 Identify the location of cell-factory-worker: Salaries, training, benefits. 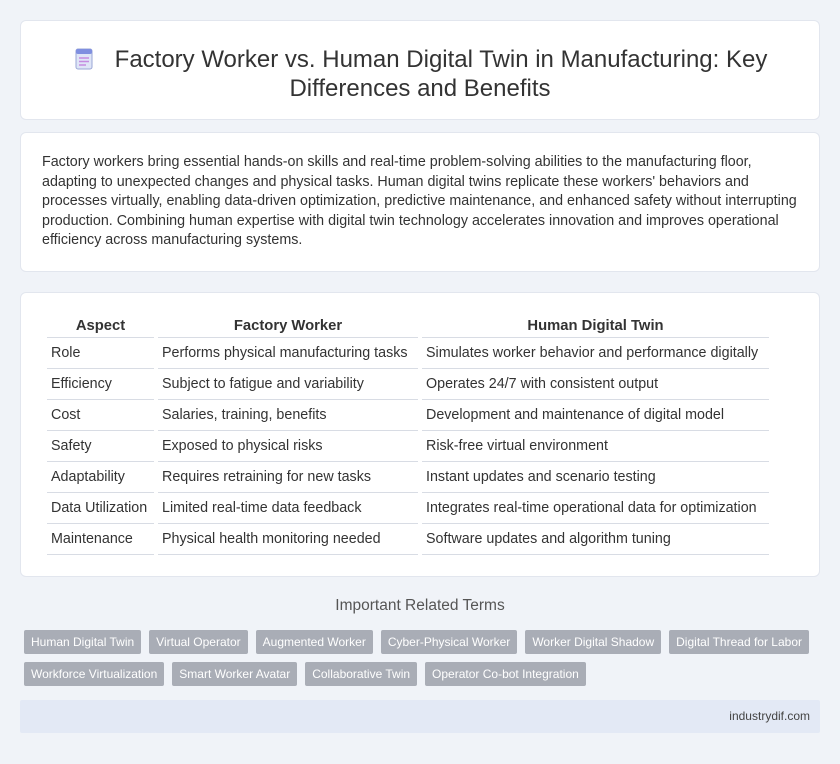
(288, 415).